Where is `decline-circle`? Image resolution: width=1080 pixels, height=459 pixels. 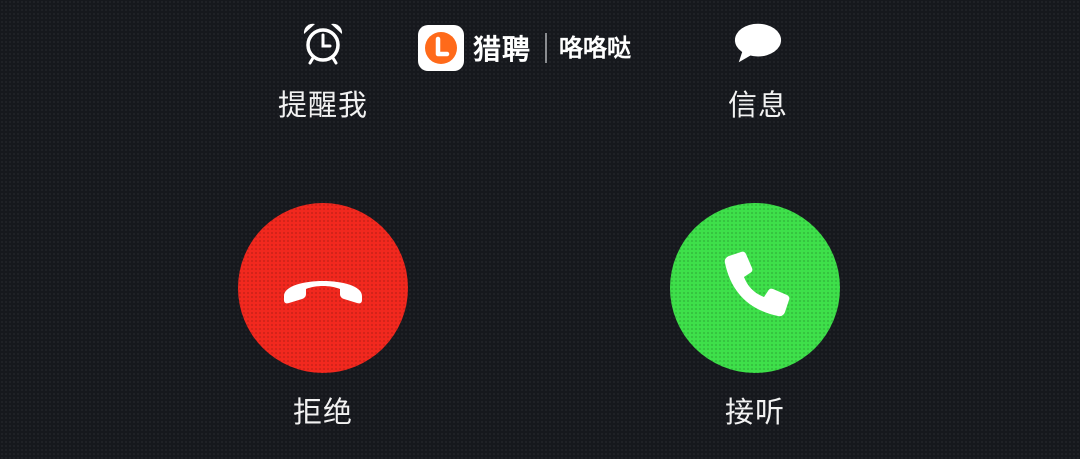 decline-circle is located at coordinates (323, 288).